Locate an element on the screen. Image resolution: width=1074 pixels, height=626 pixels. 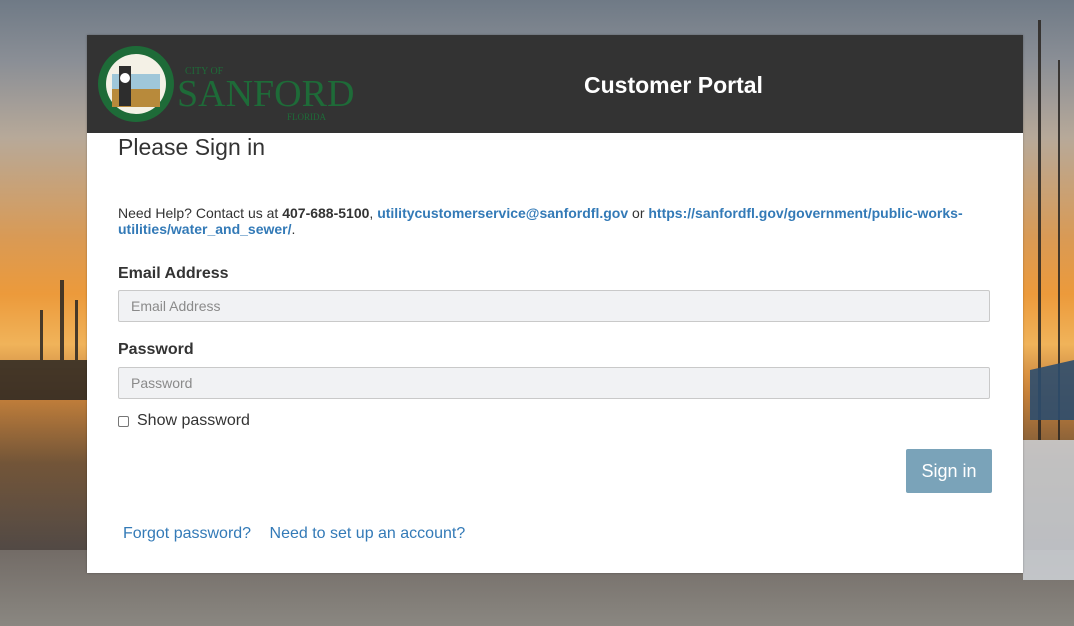
show-password-checkbox is located at coordinates (123, 421).